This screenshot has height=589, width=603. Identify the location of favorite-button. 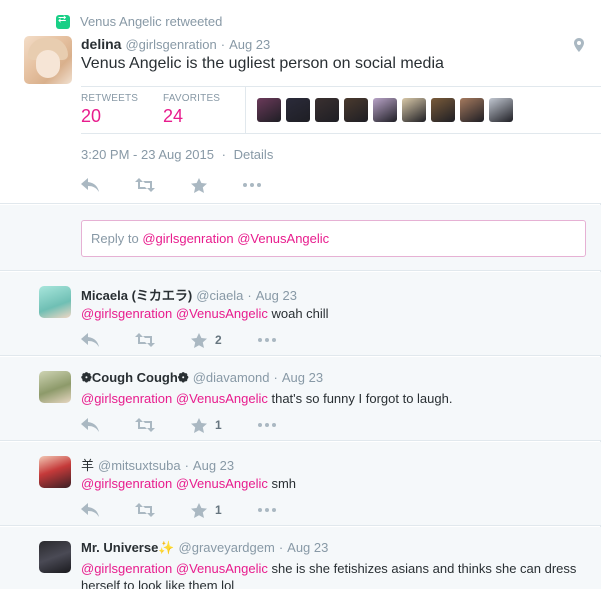
(199, 185).